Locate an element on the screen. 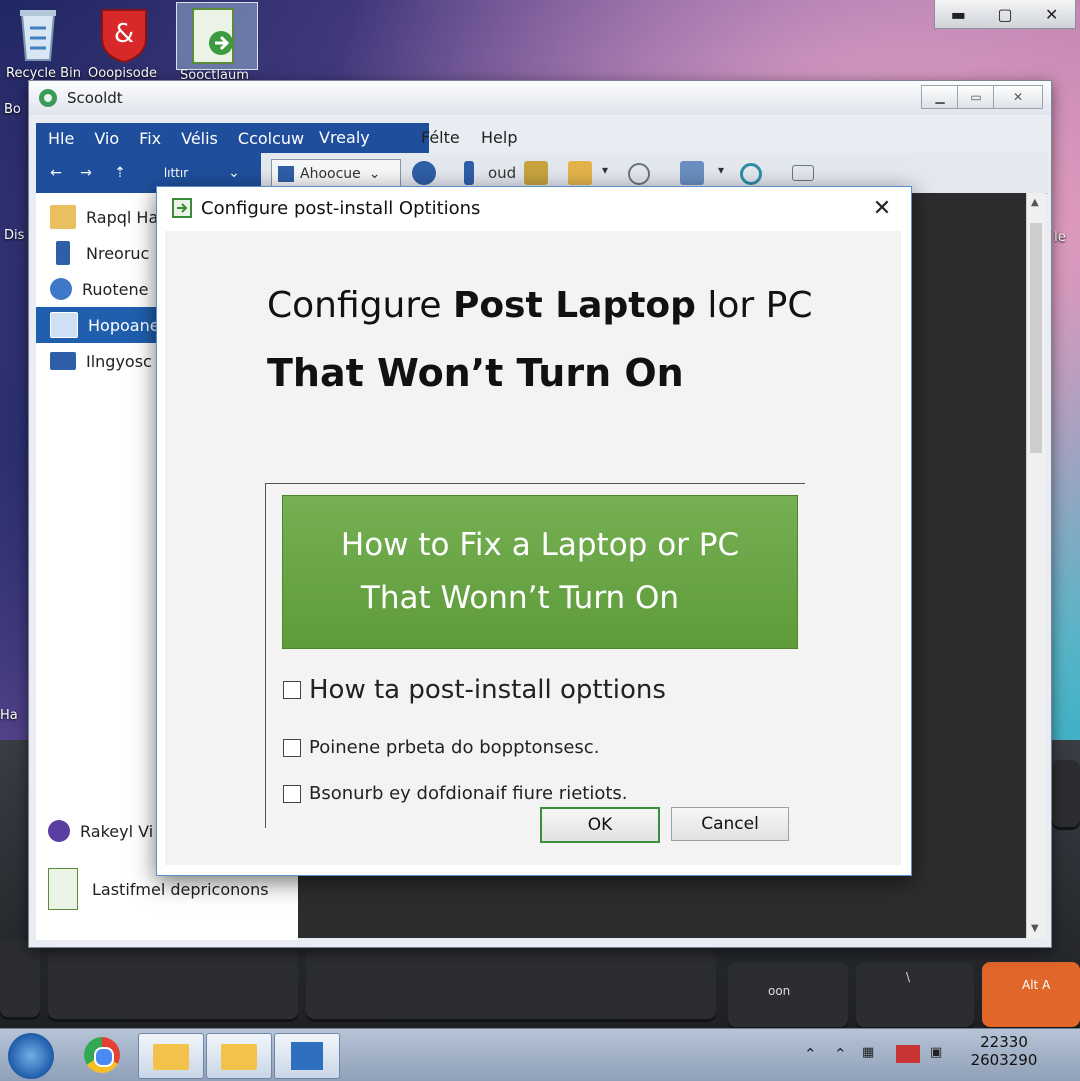 The image size is (1080, 1081). taskbar: ⌃ ⌃ ▦ ▣ 22330 2603290 is located at coordinates (540, 1054).